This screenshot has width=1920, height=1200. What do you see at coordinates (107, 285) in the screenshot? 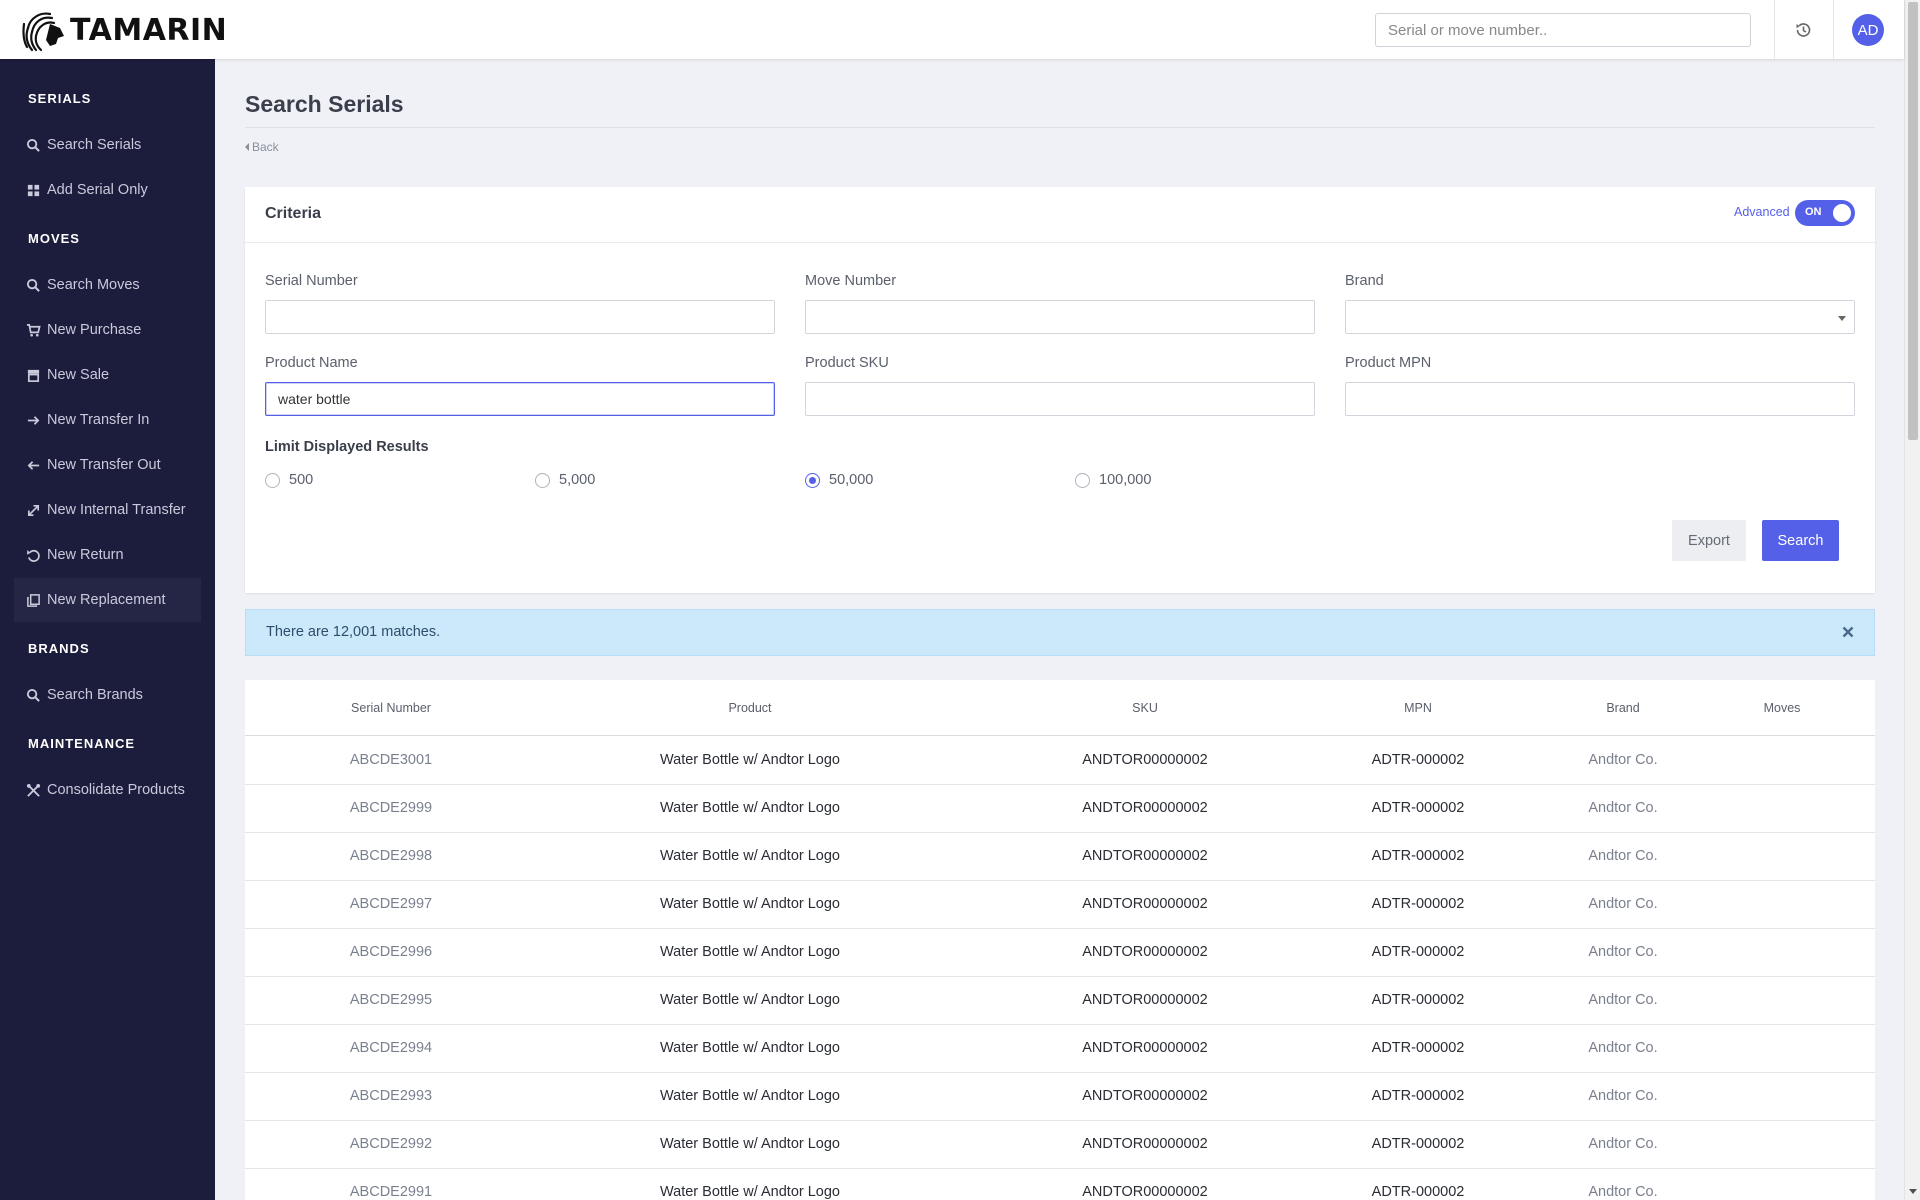
I see `sidebar-item-search-moves: Search Moves` at bounding box center [107, 285].